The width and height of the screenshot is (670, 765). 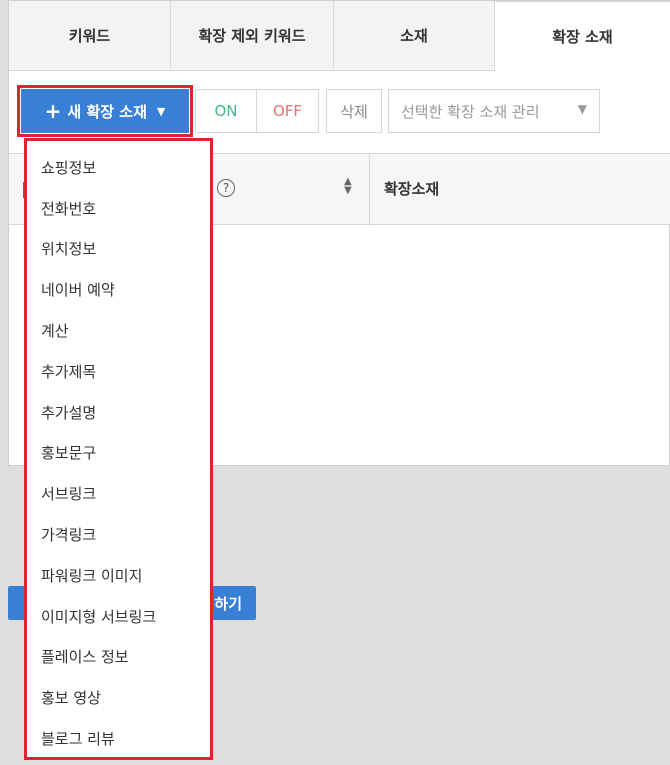 I want to click on dropdown-menu-item: 추가설명, so click(x=118, y=412).